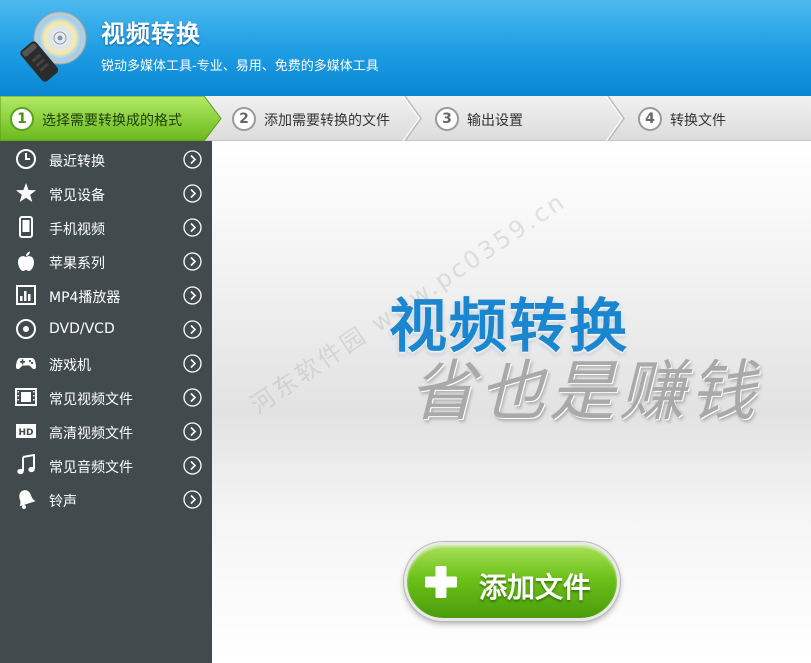 The width and height of the screenshot is (811, 663). What do you see at coordinates (447, 119) in the screenshot?
I see `step-number: 3` at bounding box center [447, 119].